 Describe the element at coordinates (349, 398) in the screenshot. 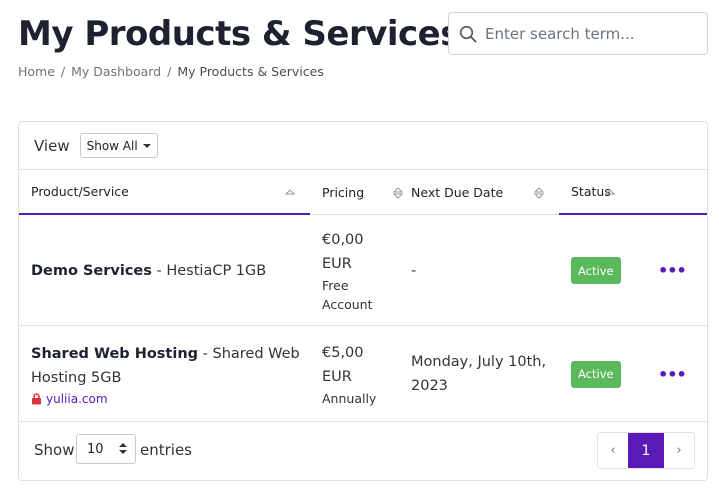

I see `billing-cycle: Annually` at that location.